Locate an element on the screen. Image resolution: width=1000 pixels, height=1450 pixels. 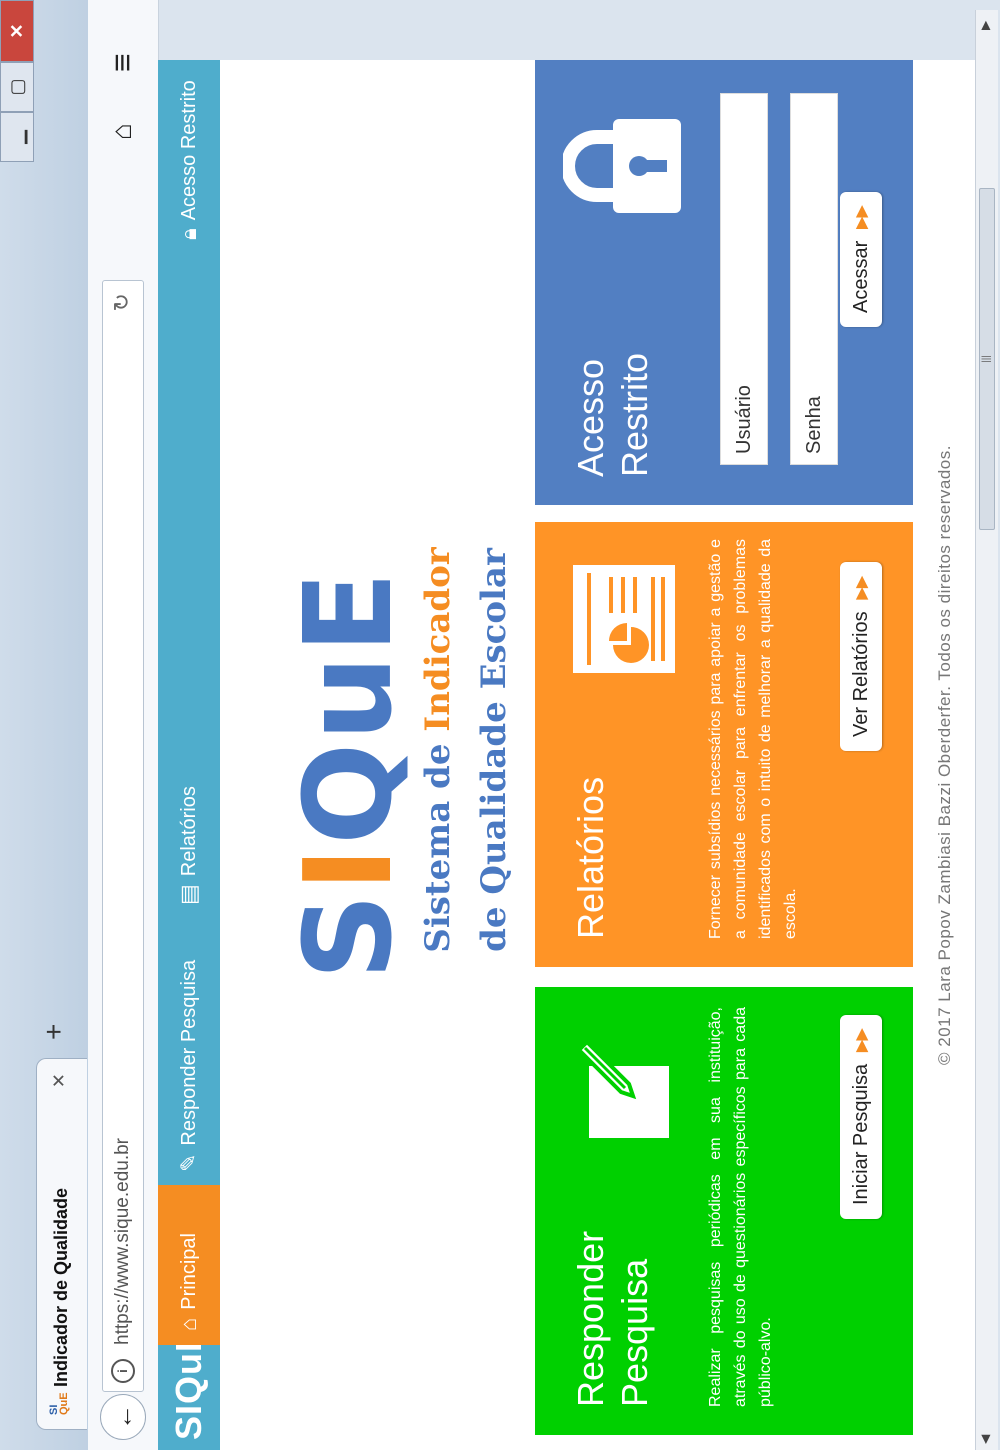
nav-principal: ⌂ Principal is located at coordinates (189, 1265).